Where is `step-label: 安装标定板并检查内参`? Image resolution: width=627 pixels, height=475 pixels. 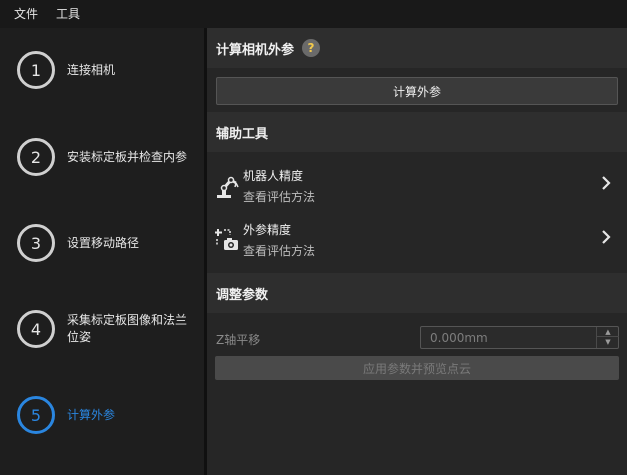 step-label: 安装标定板并检查内参 is located at coordinates (127, 156).